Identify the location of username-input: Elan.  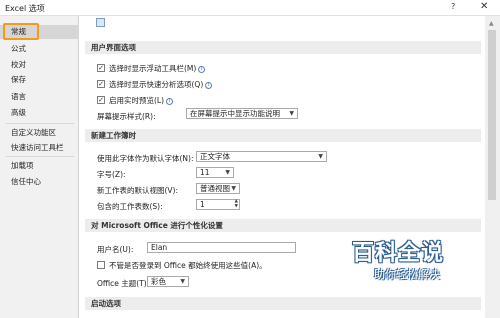
(221, 247).